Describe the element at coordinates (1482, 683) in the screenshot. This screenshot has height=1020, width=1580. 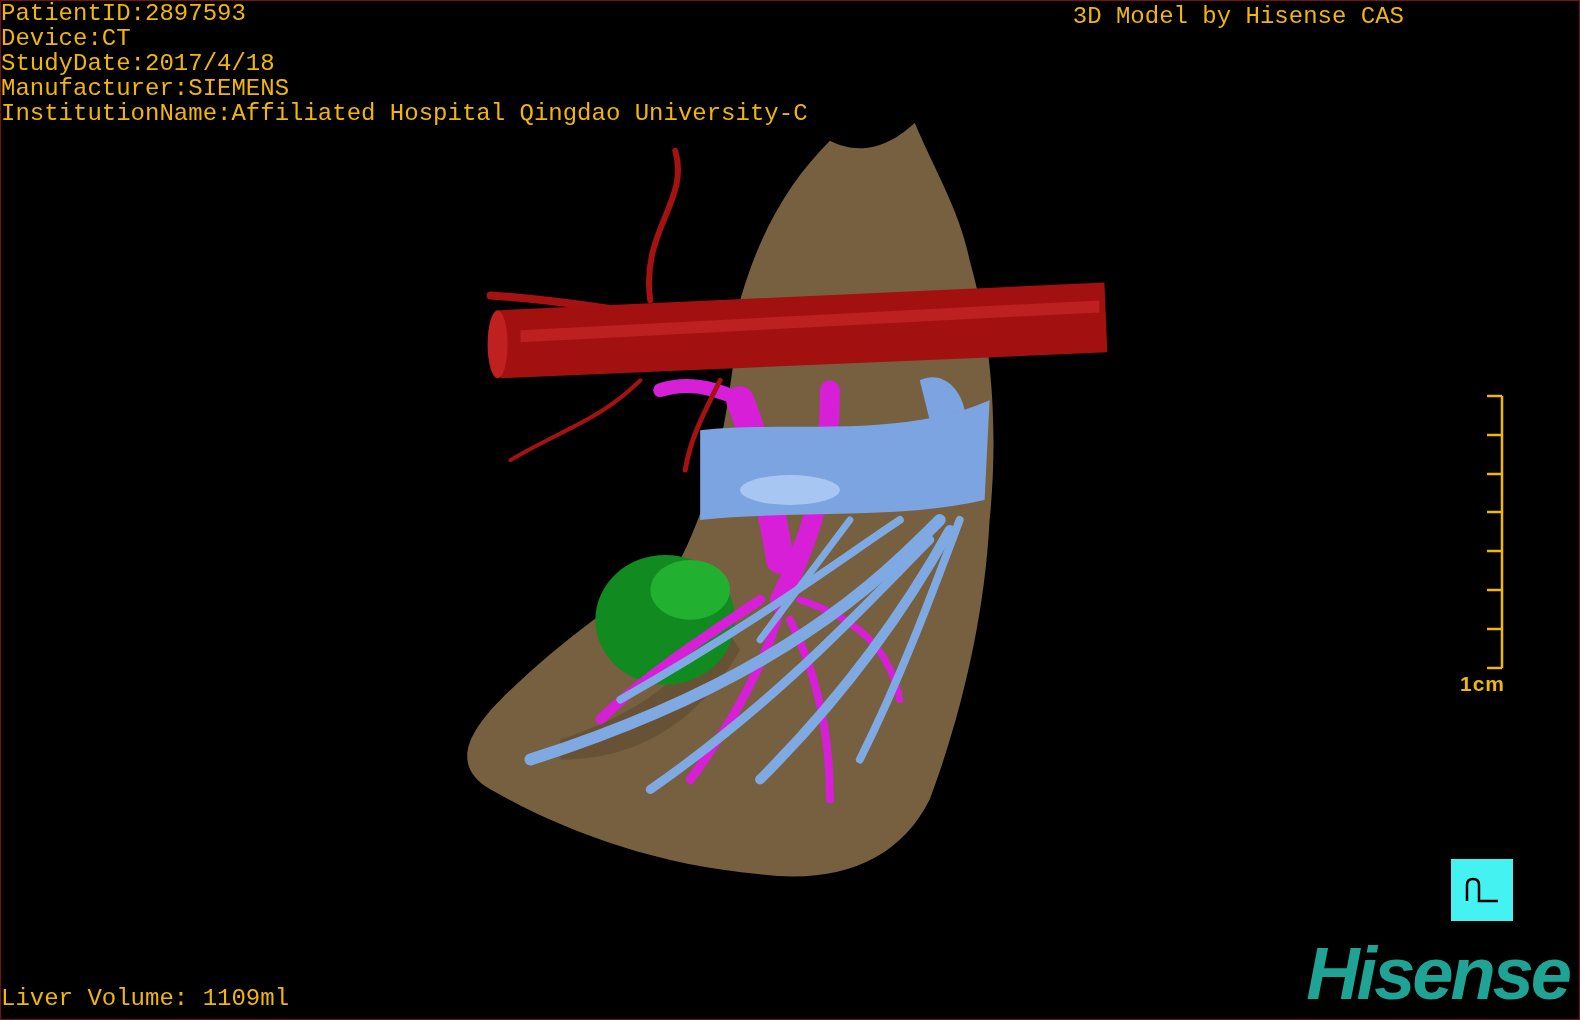
I see `scale-label: 1cm` at that location.